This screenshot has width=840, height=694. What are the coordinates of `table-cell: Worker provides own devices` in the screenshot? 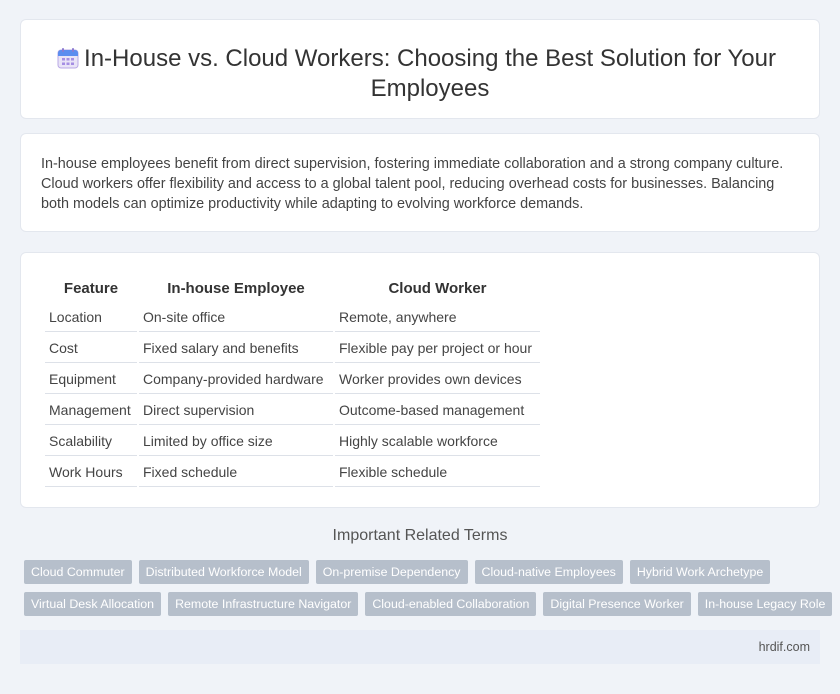 It's located at (437, 379).